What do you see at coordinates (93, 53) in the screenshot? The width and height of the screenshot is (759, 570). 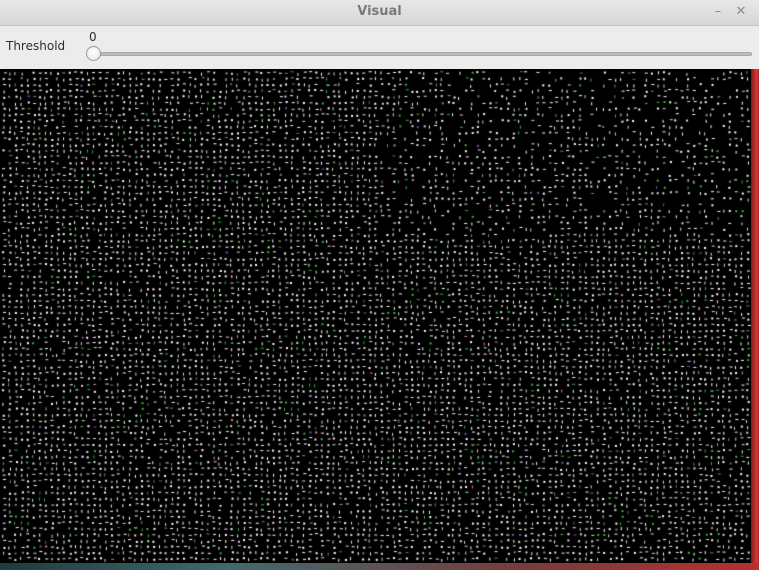 I see `threshold-slider-handle` at bounding box center [93, 53].